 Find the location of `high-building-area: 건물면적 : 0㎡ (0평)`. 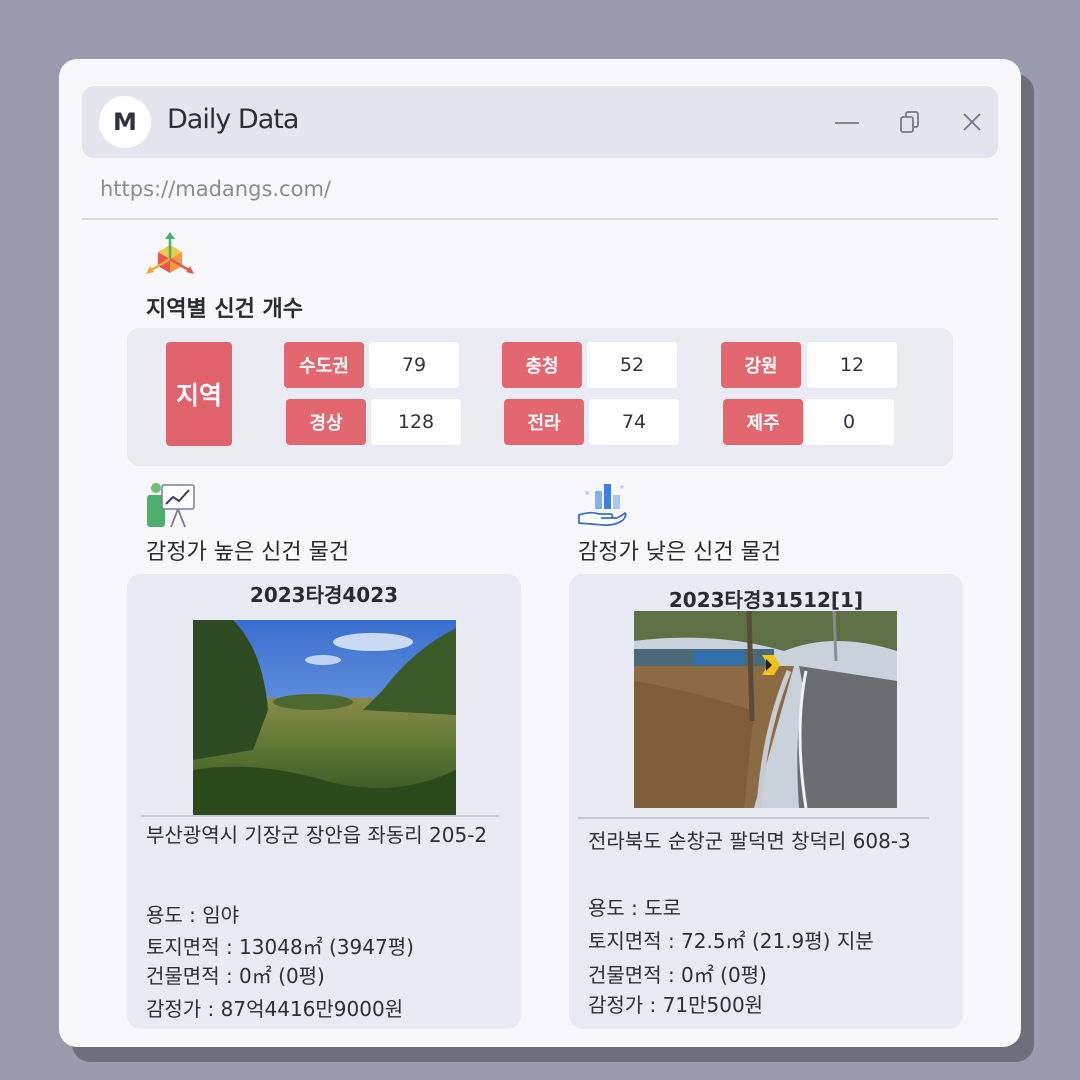

high-building-area: 건물면적 : 0㎡ (0평) is located at coordinates (235, 976).